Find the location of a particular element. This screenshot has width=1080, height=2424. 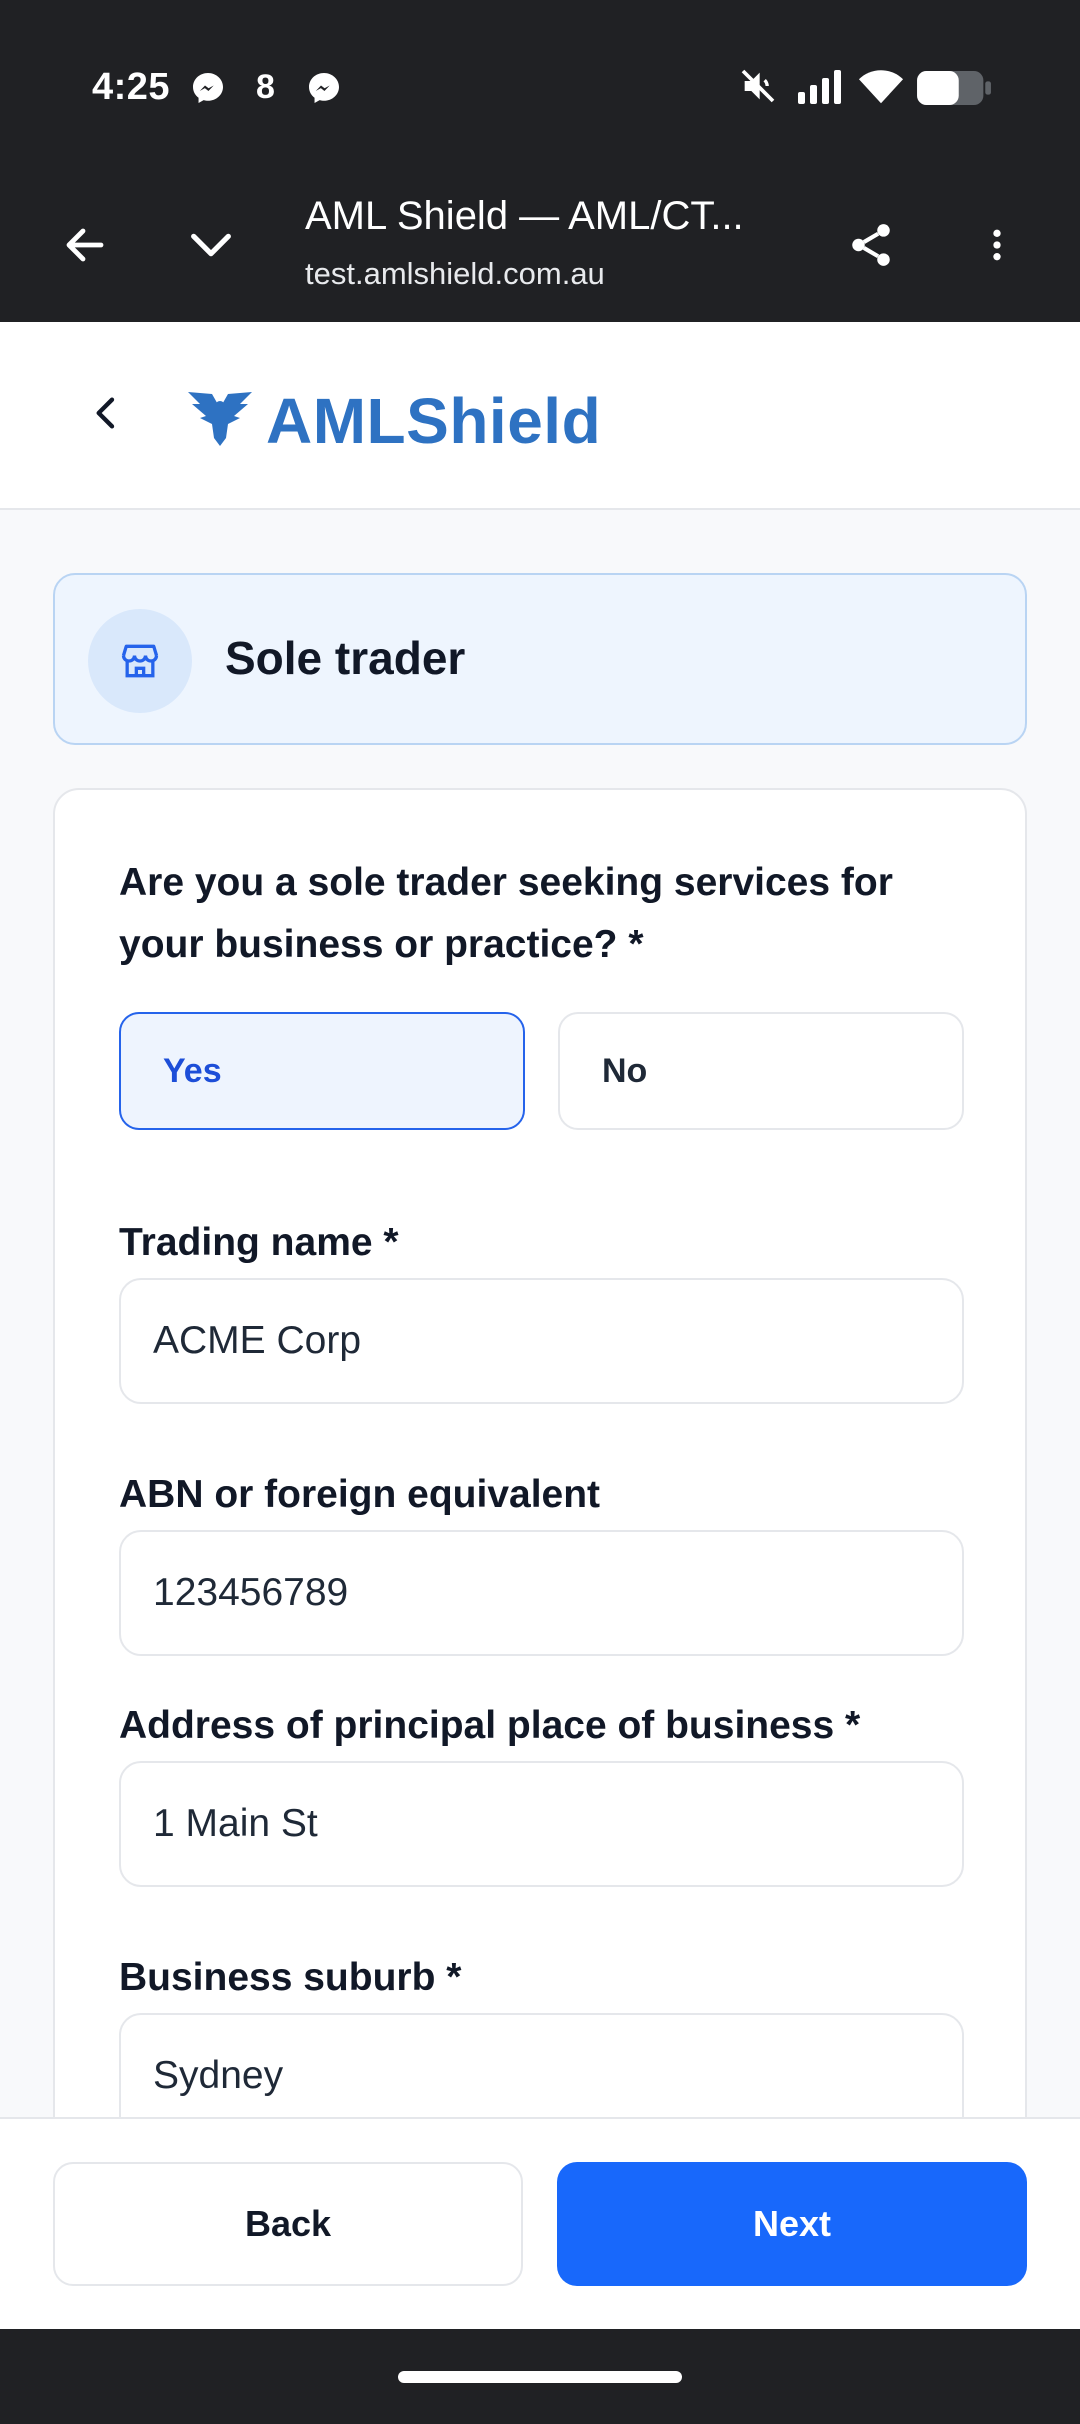

entity-type-title: Sole trader is located at coordinates (345, 658).